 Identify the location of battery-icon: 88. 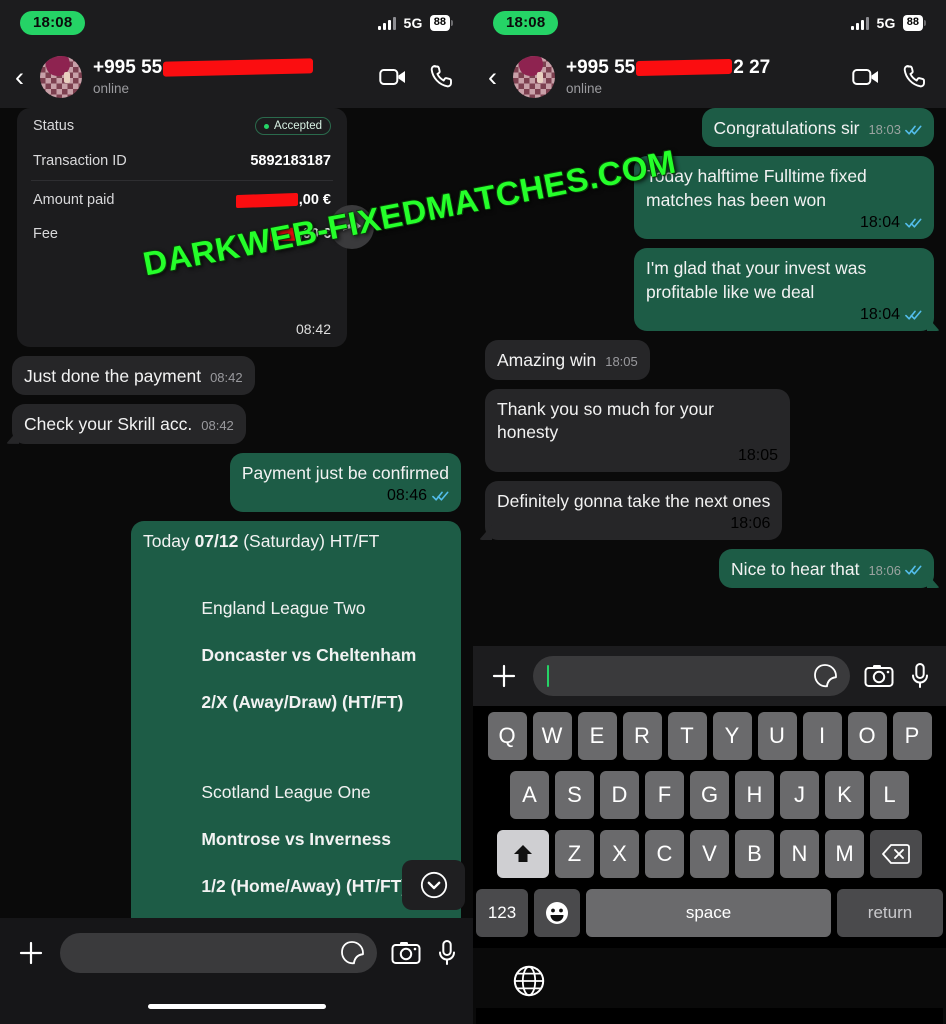
(441, 23).